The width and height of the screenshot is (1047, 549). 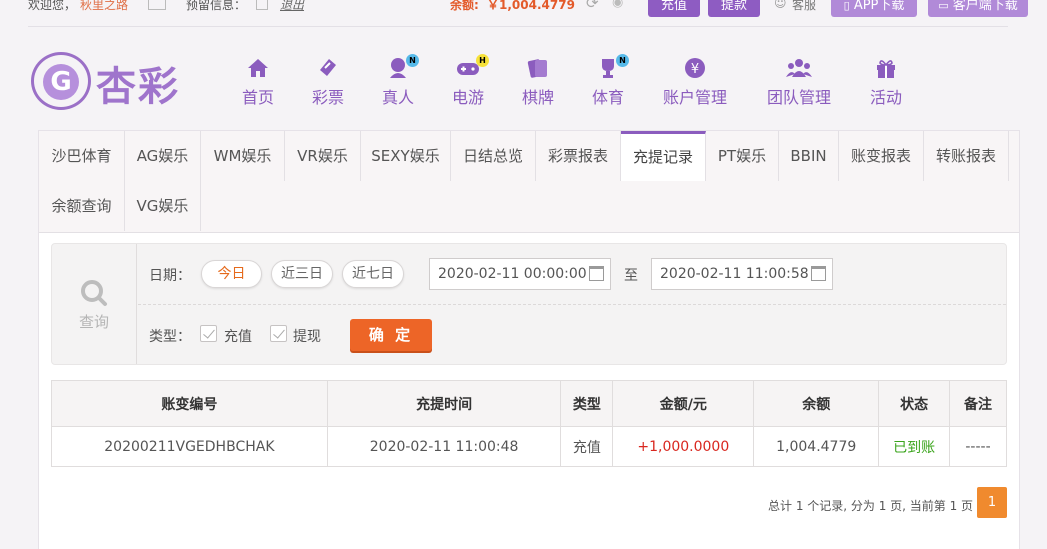 I want to click on gamepad-icon: H, so click(x=472, y=67).